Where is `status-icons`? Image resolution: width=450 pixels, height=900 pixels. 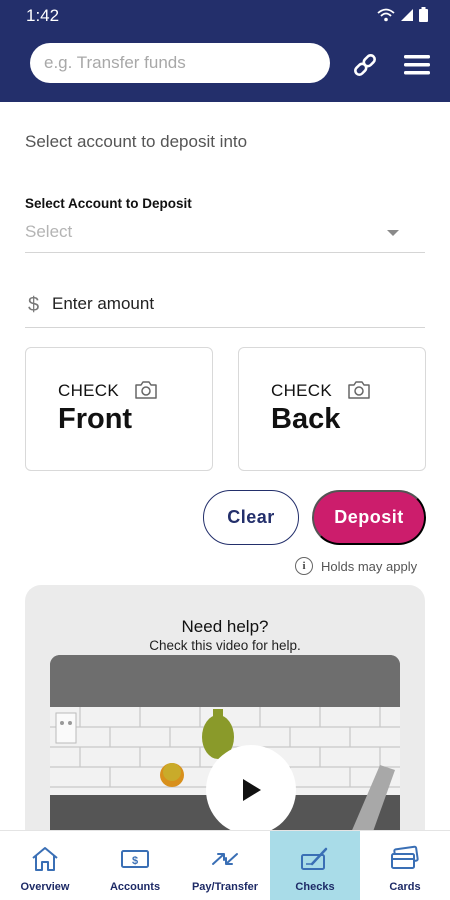
status-icons is located at coordinates (402, 14).